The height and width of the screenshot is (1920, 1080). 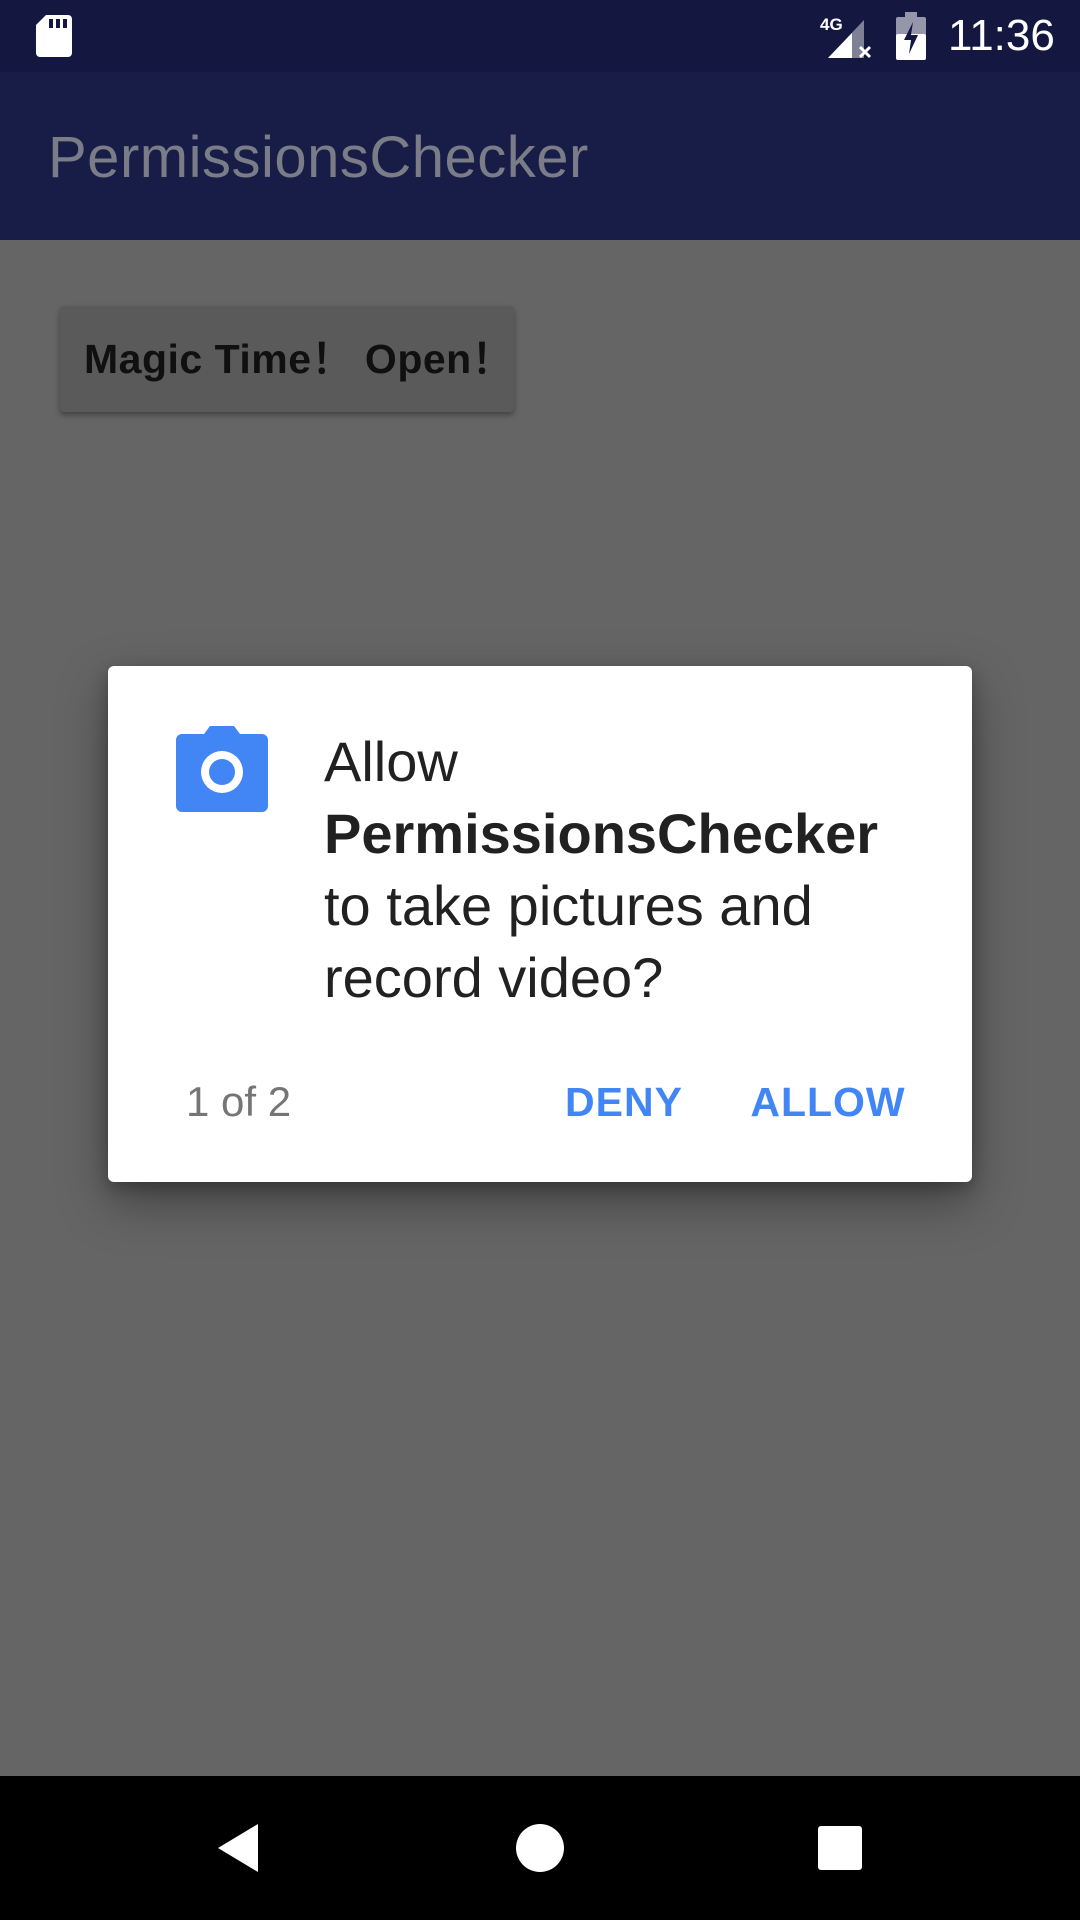 What do you see at coordinates (494, 977) in the screenshot?
I see `message-line-2: record video?` at bounding box center [494, 977].